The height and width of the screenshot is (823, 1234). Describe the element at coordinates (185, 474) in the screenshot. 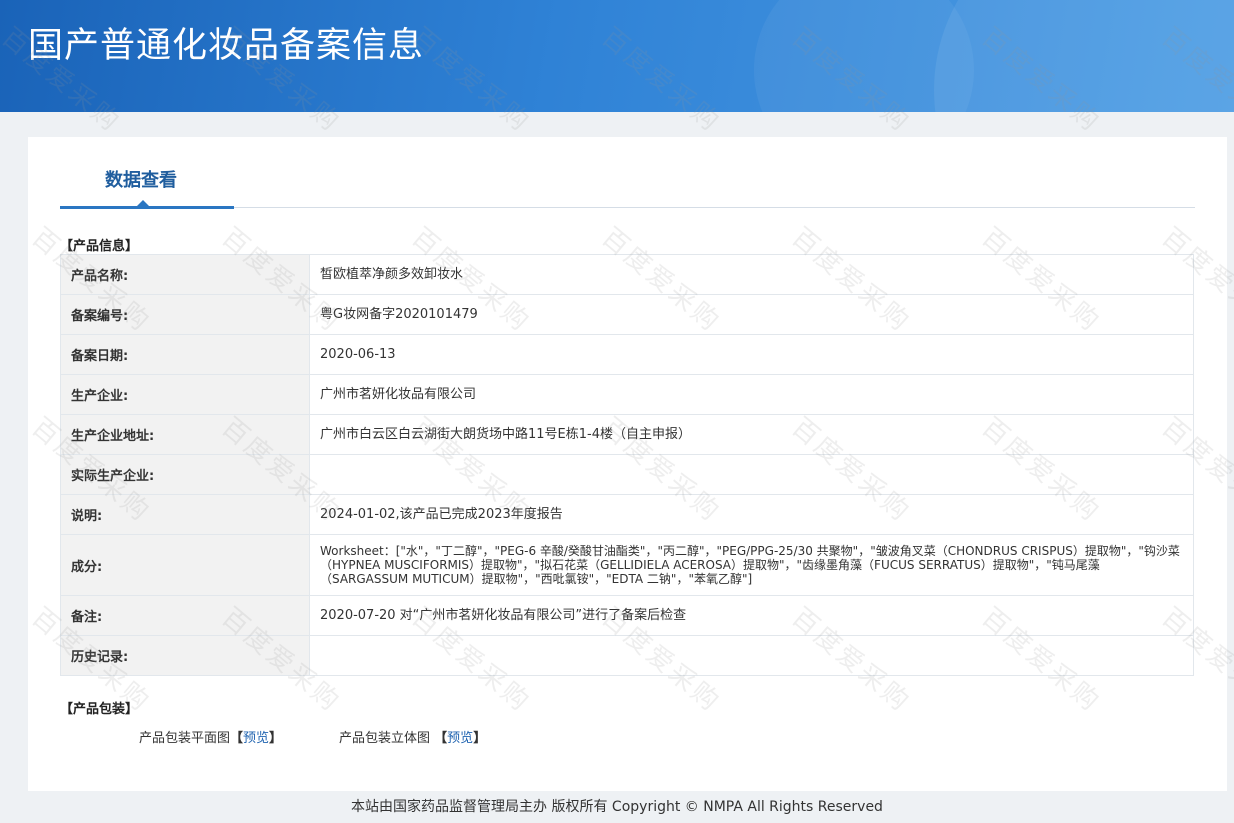

I see `row-label: 实际生产企业:` at that location.